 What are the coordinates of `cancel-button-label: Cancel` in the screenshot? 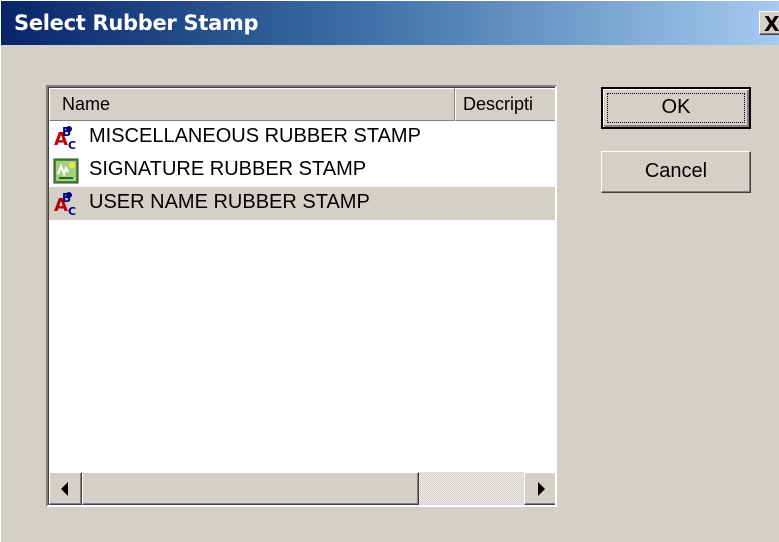 It's located at (676, 171).